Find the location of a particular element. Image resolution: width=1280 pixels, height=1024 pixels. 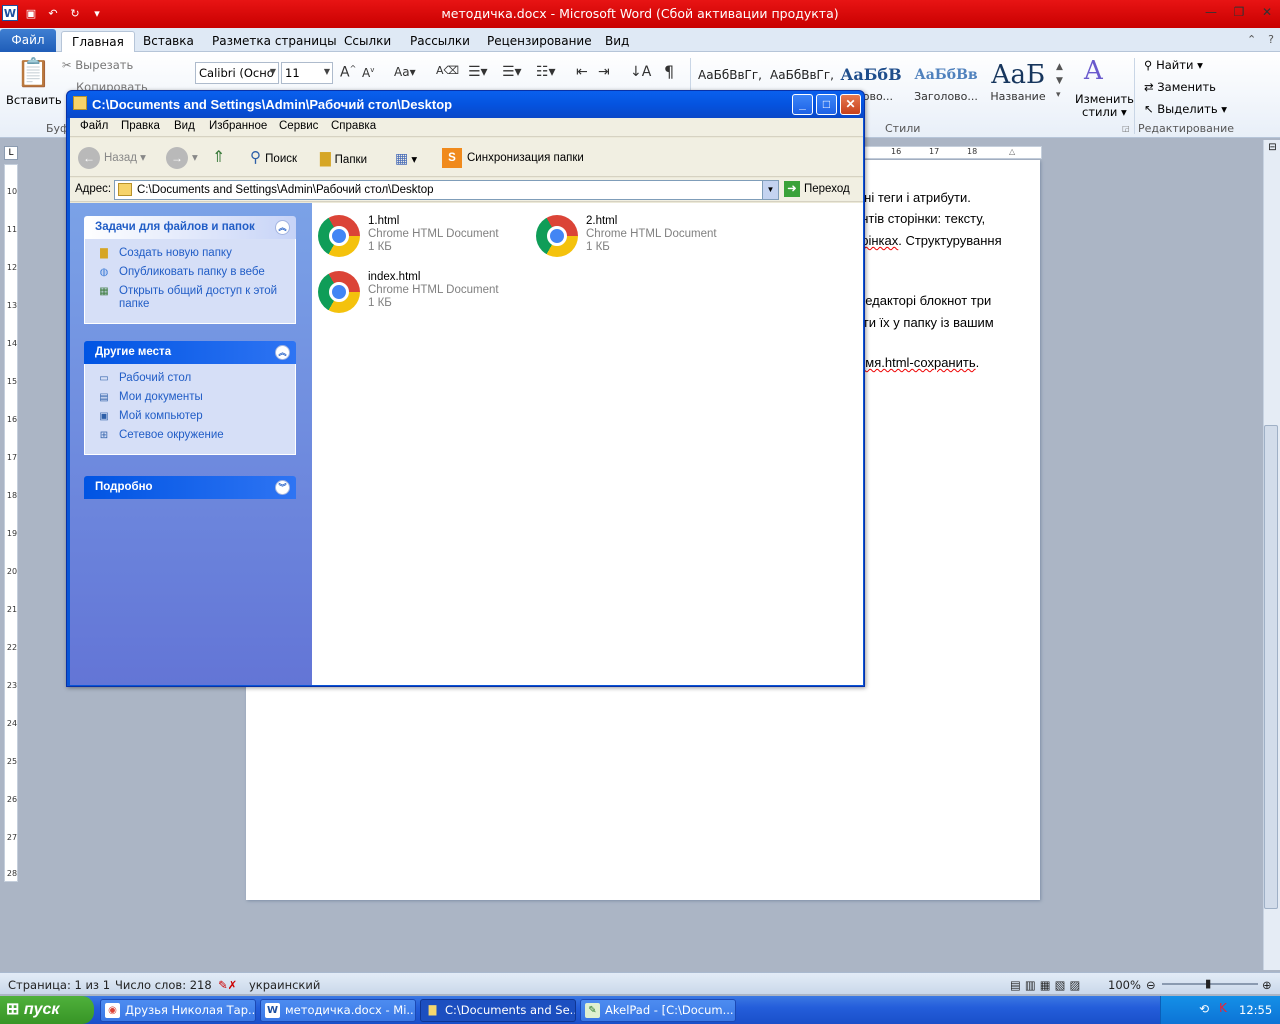

folders-button: ▇ Папки is located at coordinates (343, 158).